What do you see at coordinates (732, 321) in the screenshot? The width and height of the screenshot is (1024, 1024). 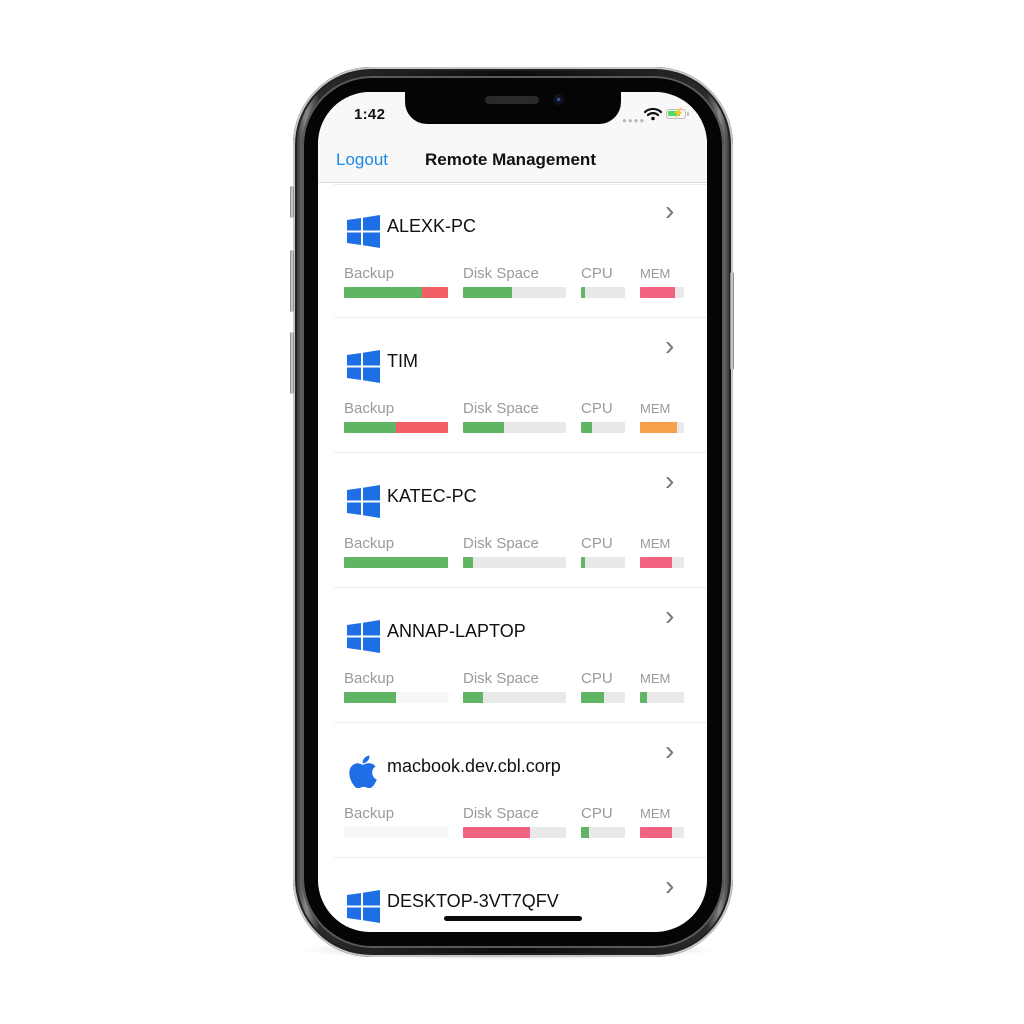 I see `power-button` at bounding box center [732, 321].